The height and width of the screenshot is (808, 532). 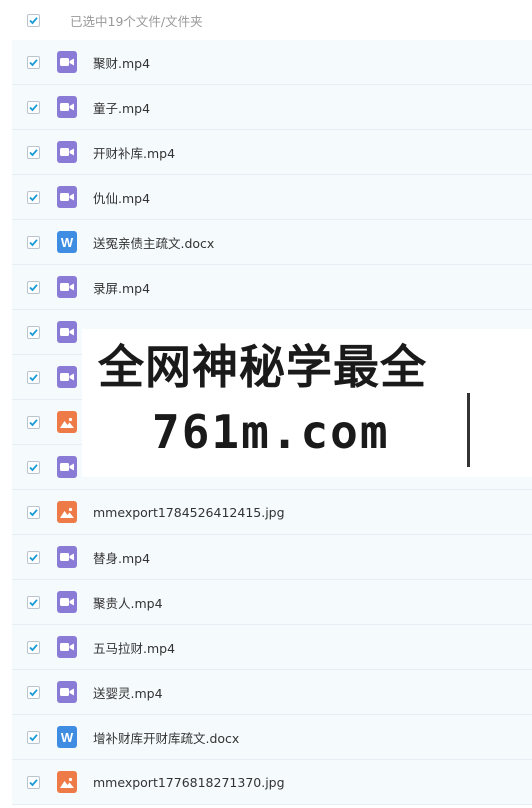 I want to click on file-name: mmexport1776818271370.jpg, so click(x=189, y=782).